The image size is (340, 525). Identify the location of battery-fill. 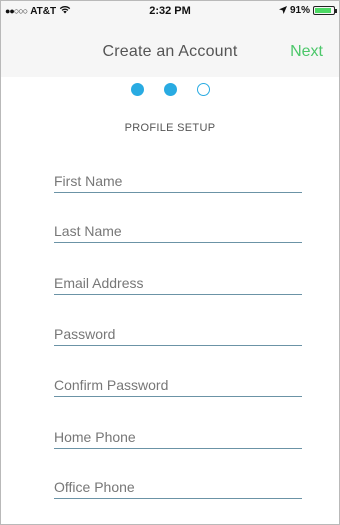
(323, 10).